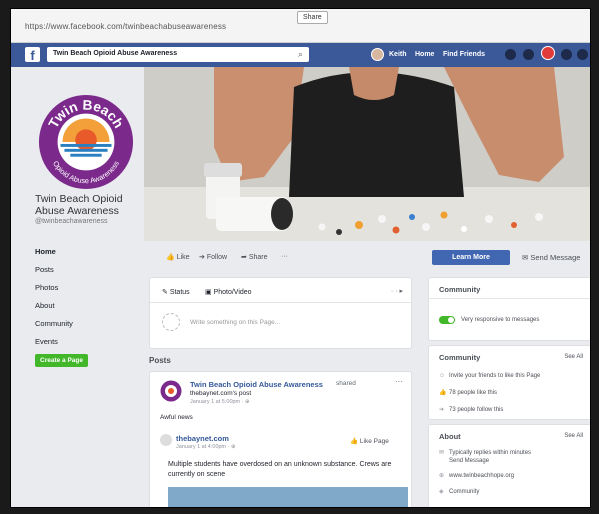 The image size is (599, 514). Describe the element at coordinates (179, 292) in the screenshot. I see `status-label: Status` at that location.